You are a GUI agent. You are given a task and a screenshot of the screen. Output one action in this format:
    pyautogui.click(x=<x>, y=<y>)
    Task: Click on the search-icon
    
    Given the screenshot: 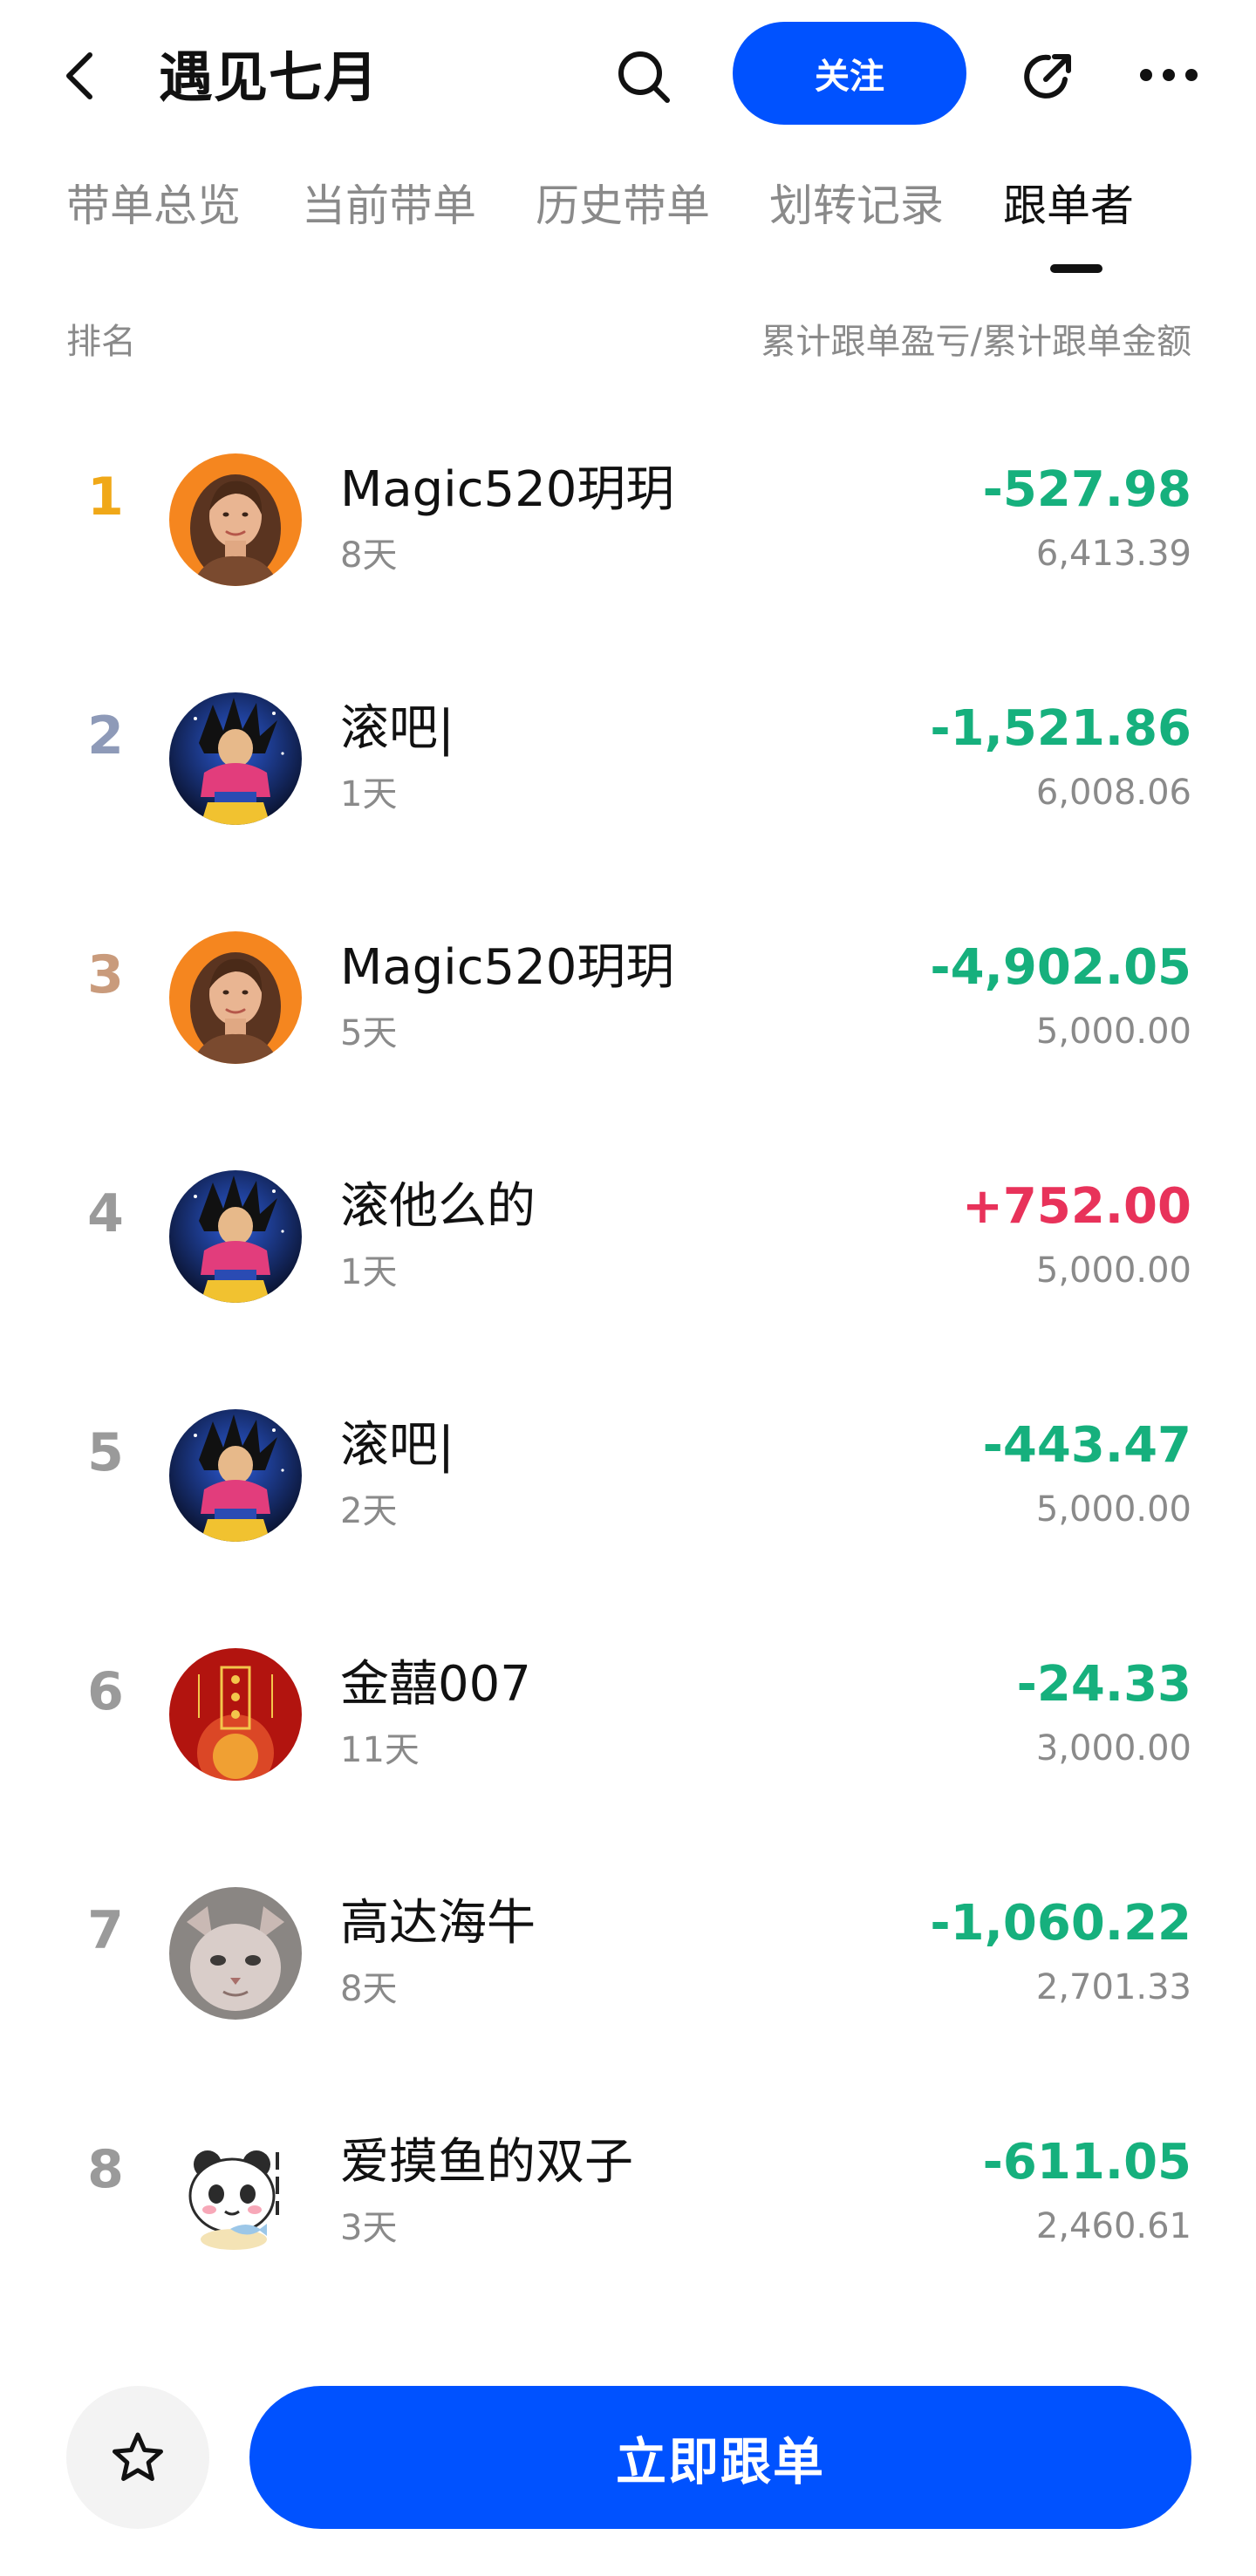 What is the action you would take?
    pyautogui.click(x=644, y=77)
    